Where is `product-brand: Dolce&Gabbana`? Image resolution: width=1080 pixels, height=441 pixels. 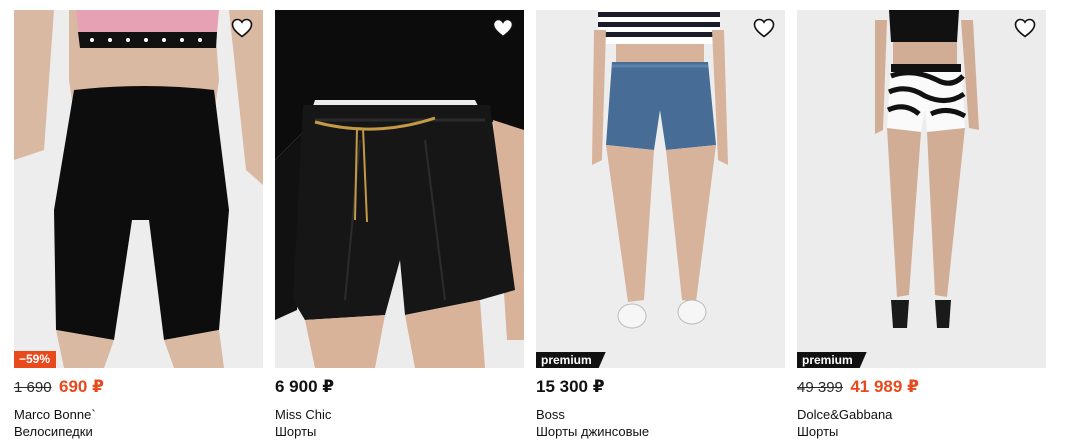 product-brand: Dolce&Gabbana is located at coordinates (844, 414).